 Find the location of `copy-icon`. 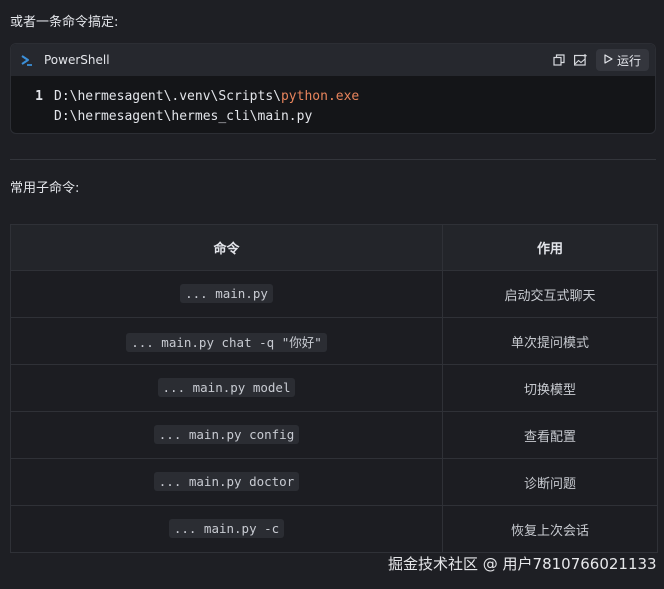

copy-icon is located at coordinates (559, 60).